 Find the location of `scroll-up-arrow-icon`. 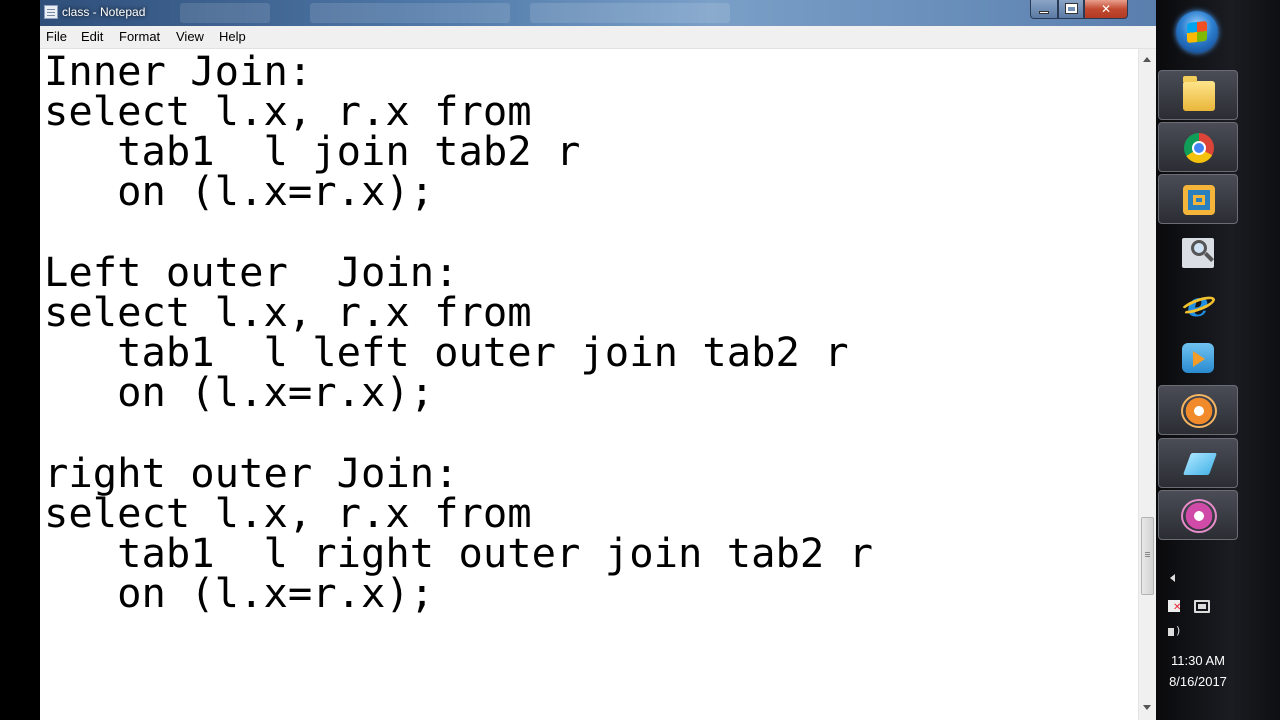

scroll-up-arrow-icon is located at coordinates (1147, 59).